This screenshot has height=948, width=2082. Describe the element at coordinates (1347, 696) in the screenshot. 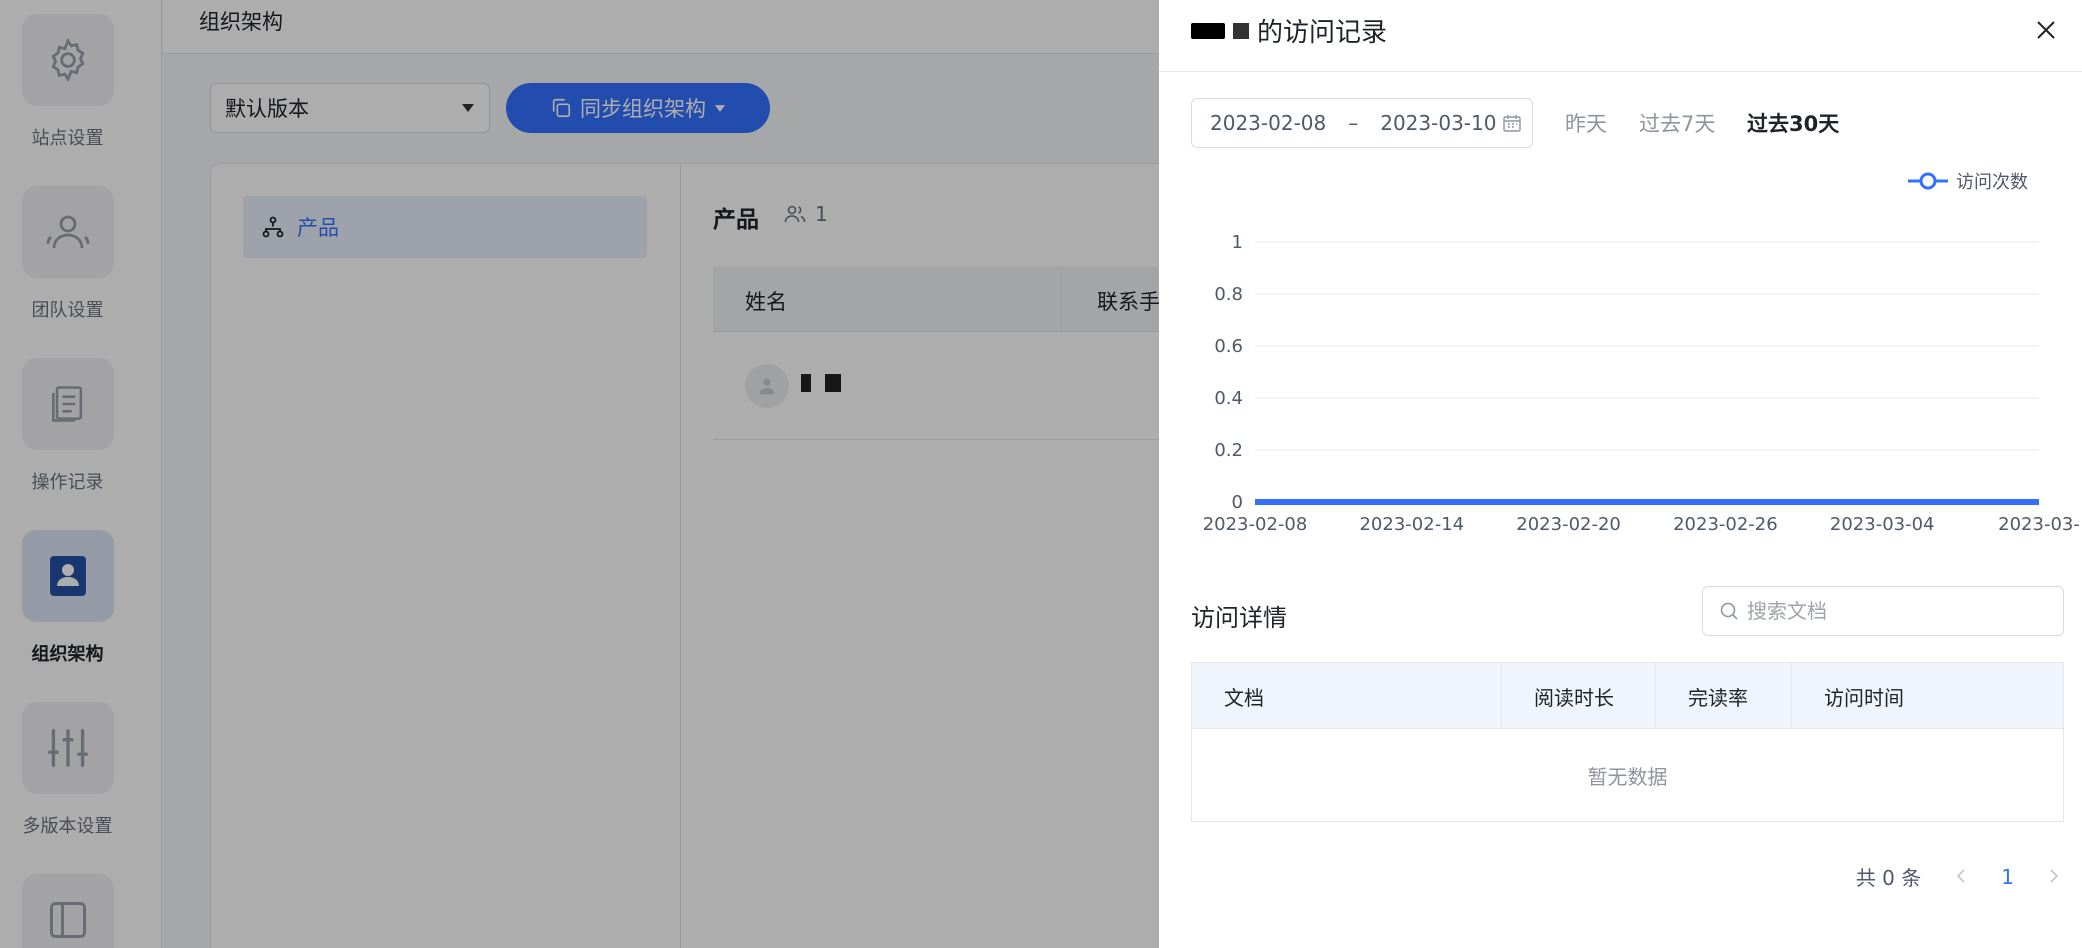

I see `column-document: 文档` at that location.